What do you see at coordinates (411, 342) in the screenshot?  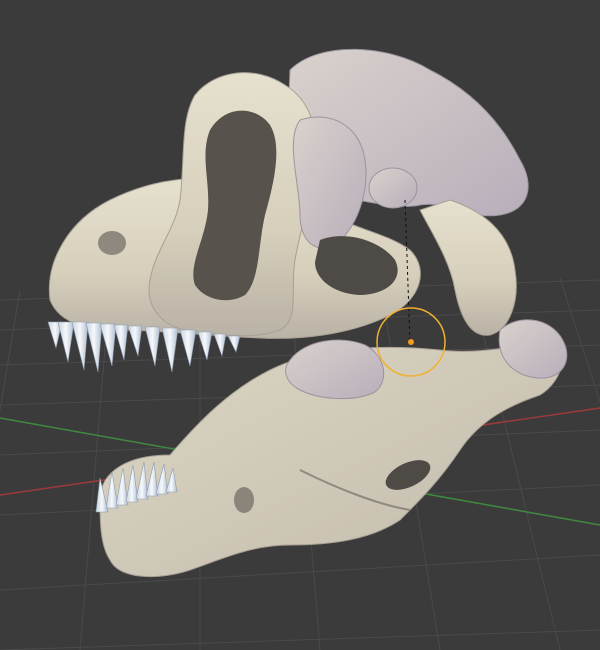 I see `cursor-center-dot` at bounding box center [411, 342].